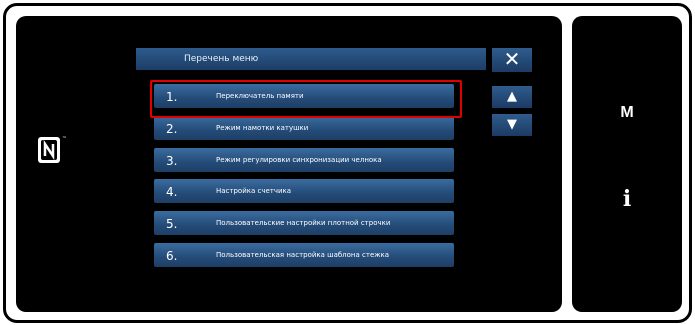 This screenshot has width=695, height=325. What do you see at coordinates (627, 113) in the screenshot?
I see `mode-button: M` at bounding box center [627, 113].